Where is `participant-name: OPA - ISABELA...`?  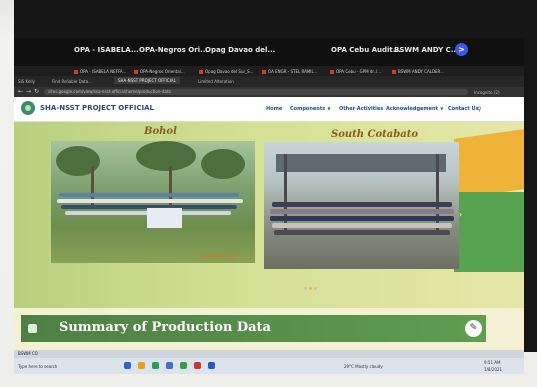 participant-name: OPA - ISABELA... is located at coordinates (106, 50).